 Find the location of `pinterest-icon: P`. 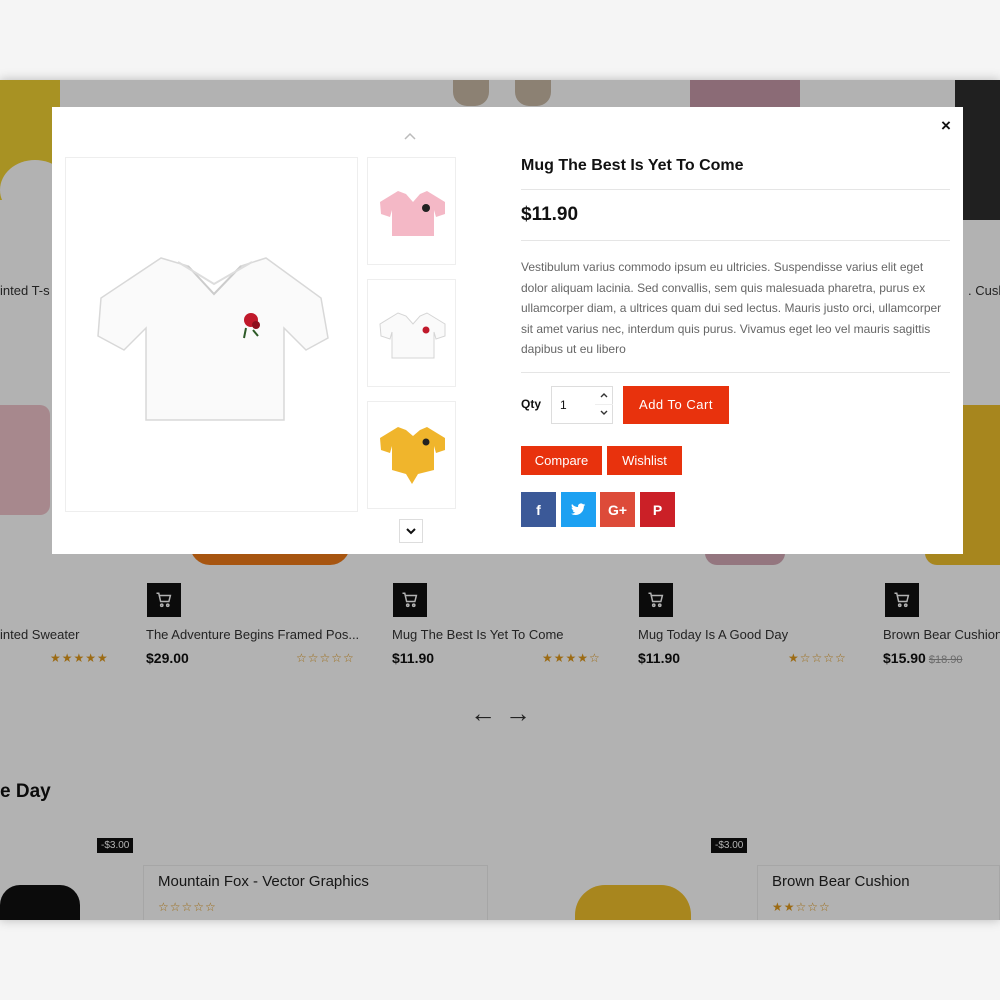

pinterest-icon: P is located at coordinates (657, 509).